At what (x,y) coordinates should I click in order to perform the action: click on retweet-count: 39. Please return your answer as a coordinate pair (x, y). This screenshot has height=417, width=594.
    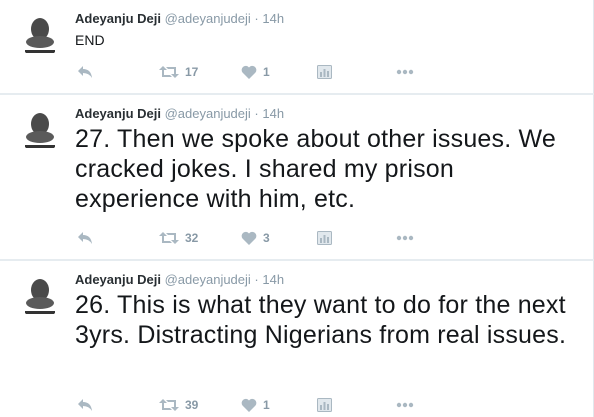
    Looking at the image, I should click on (192, 405).